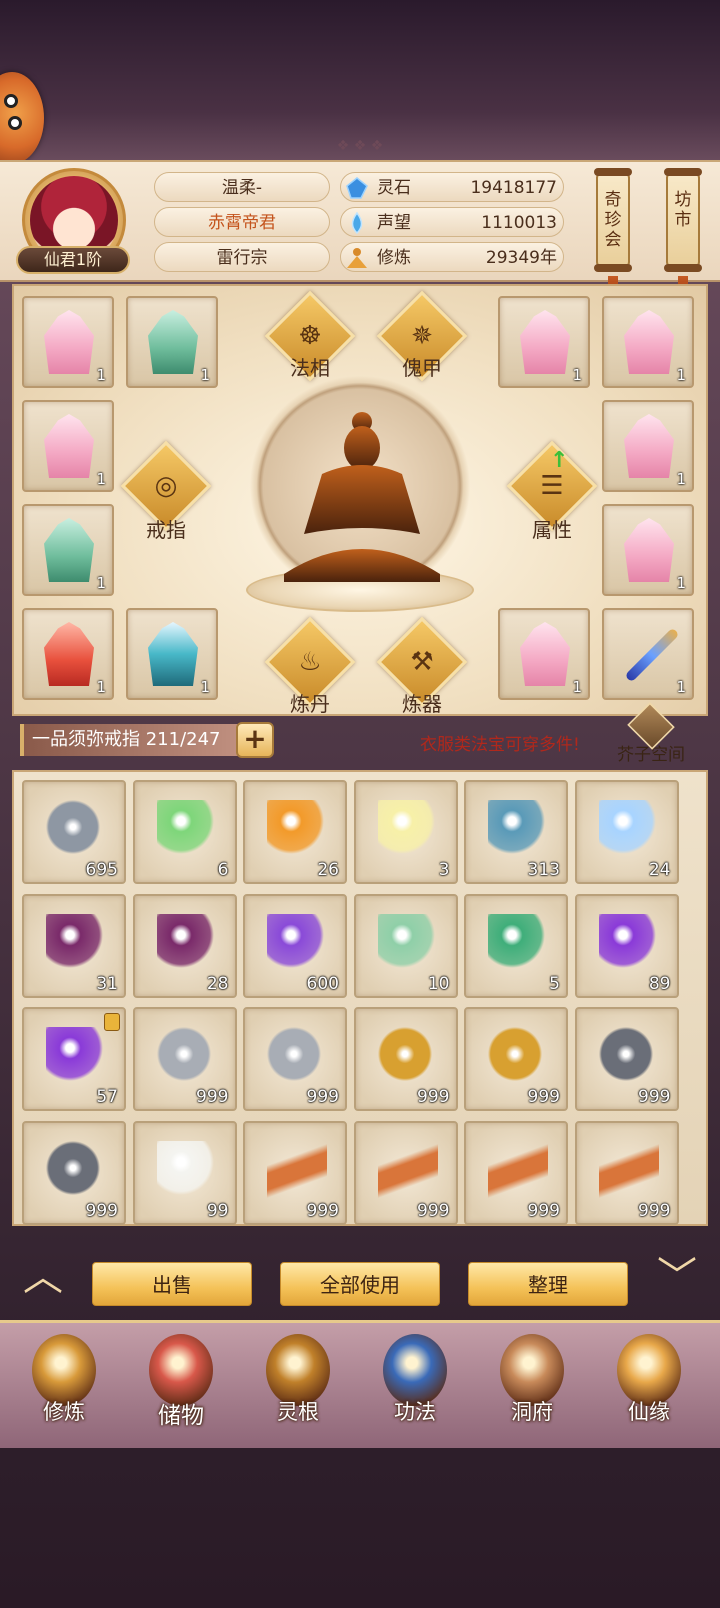 The width and height of the screenshot is (720, 1608). Describe the element at coordinates (513, 188) in the screenshot. I see `stat-value: 19418177` at that location.